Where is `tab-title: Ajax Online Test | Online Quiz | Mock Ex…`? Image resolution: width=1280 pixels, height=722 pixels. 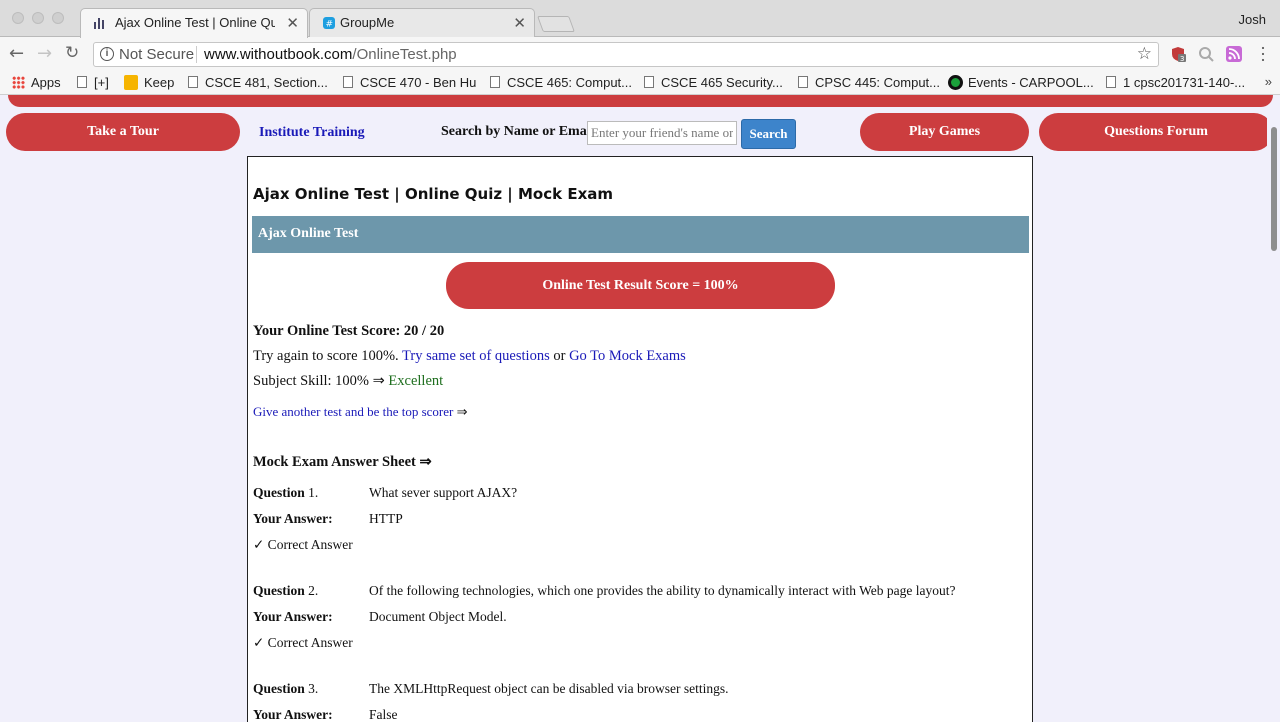 tab-title: Ajax Online Test | Online Quiz | Mock Ex… is located at coordinates (195, 22).